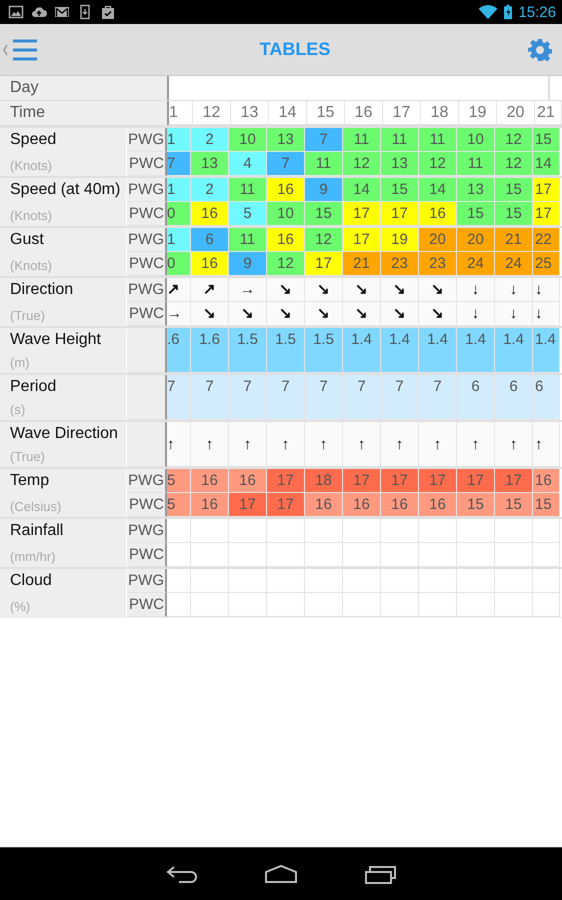  What do you see at coordinates (540, 50) in the screenshot?
I see `settings-icon` at bounding box center [540, 50].